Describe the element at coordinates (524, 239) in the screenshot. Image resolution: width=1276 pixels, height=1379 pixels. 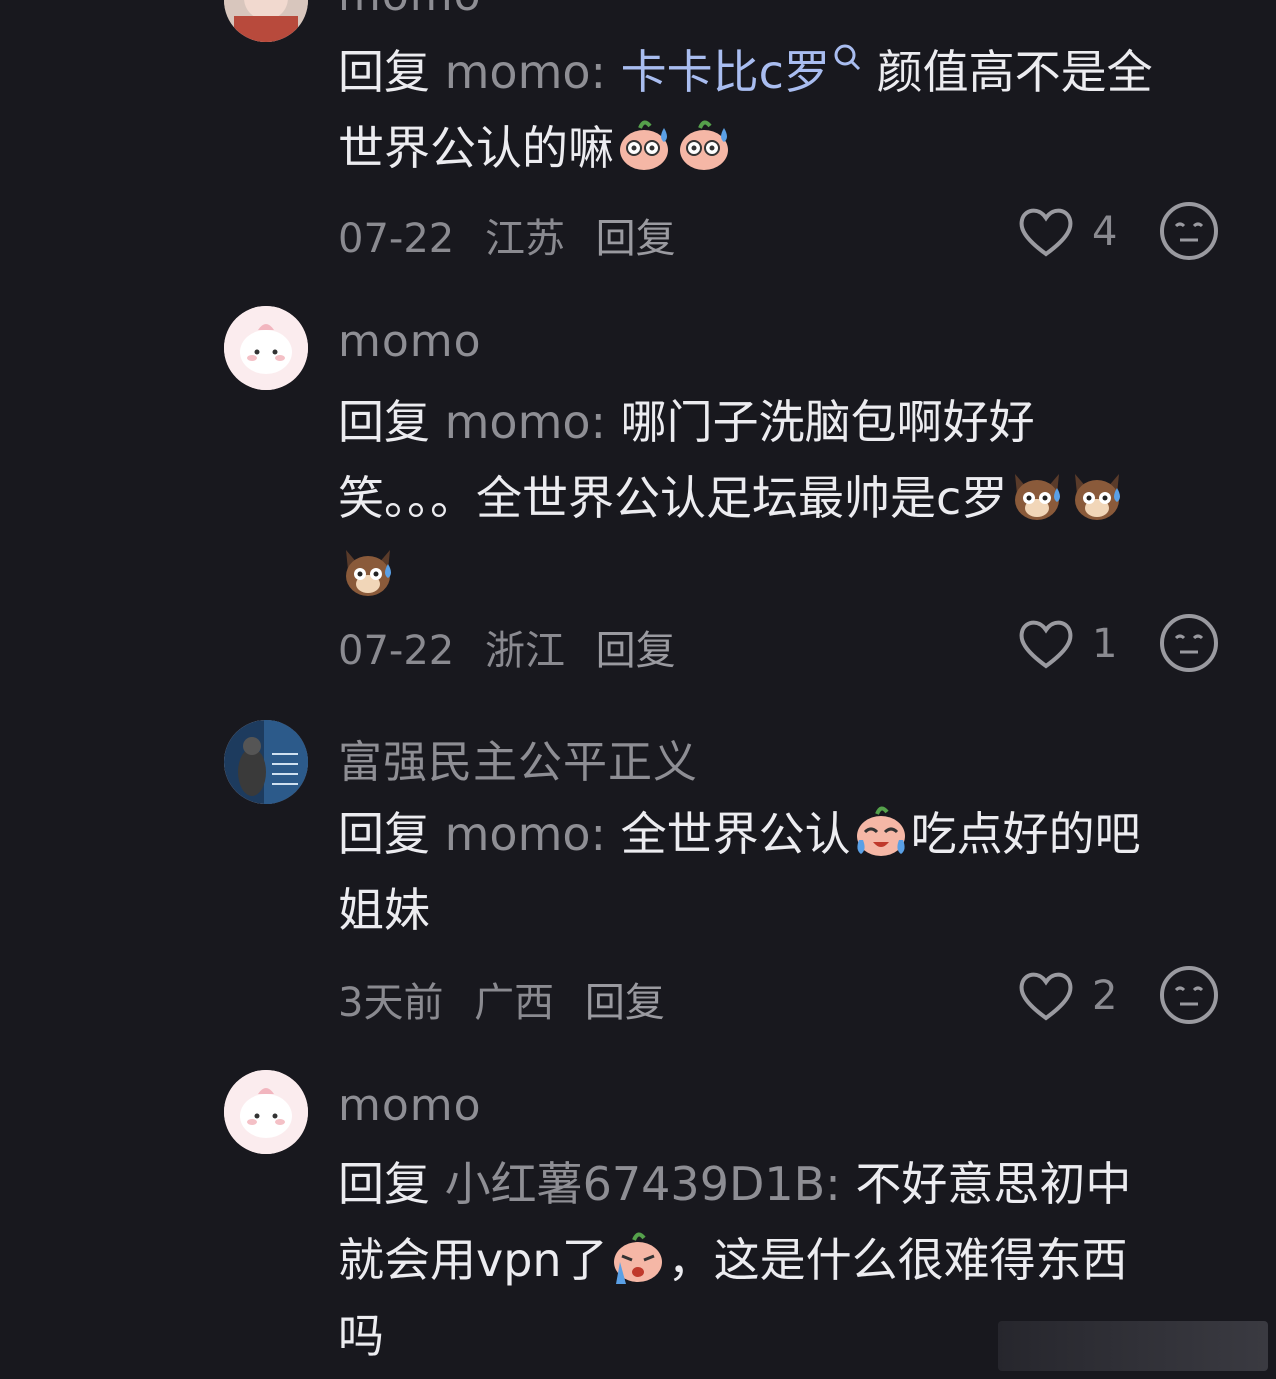
I see `comment-location: 江苏` at that location.